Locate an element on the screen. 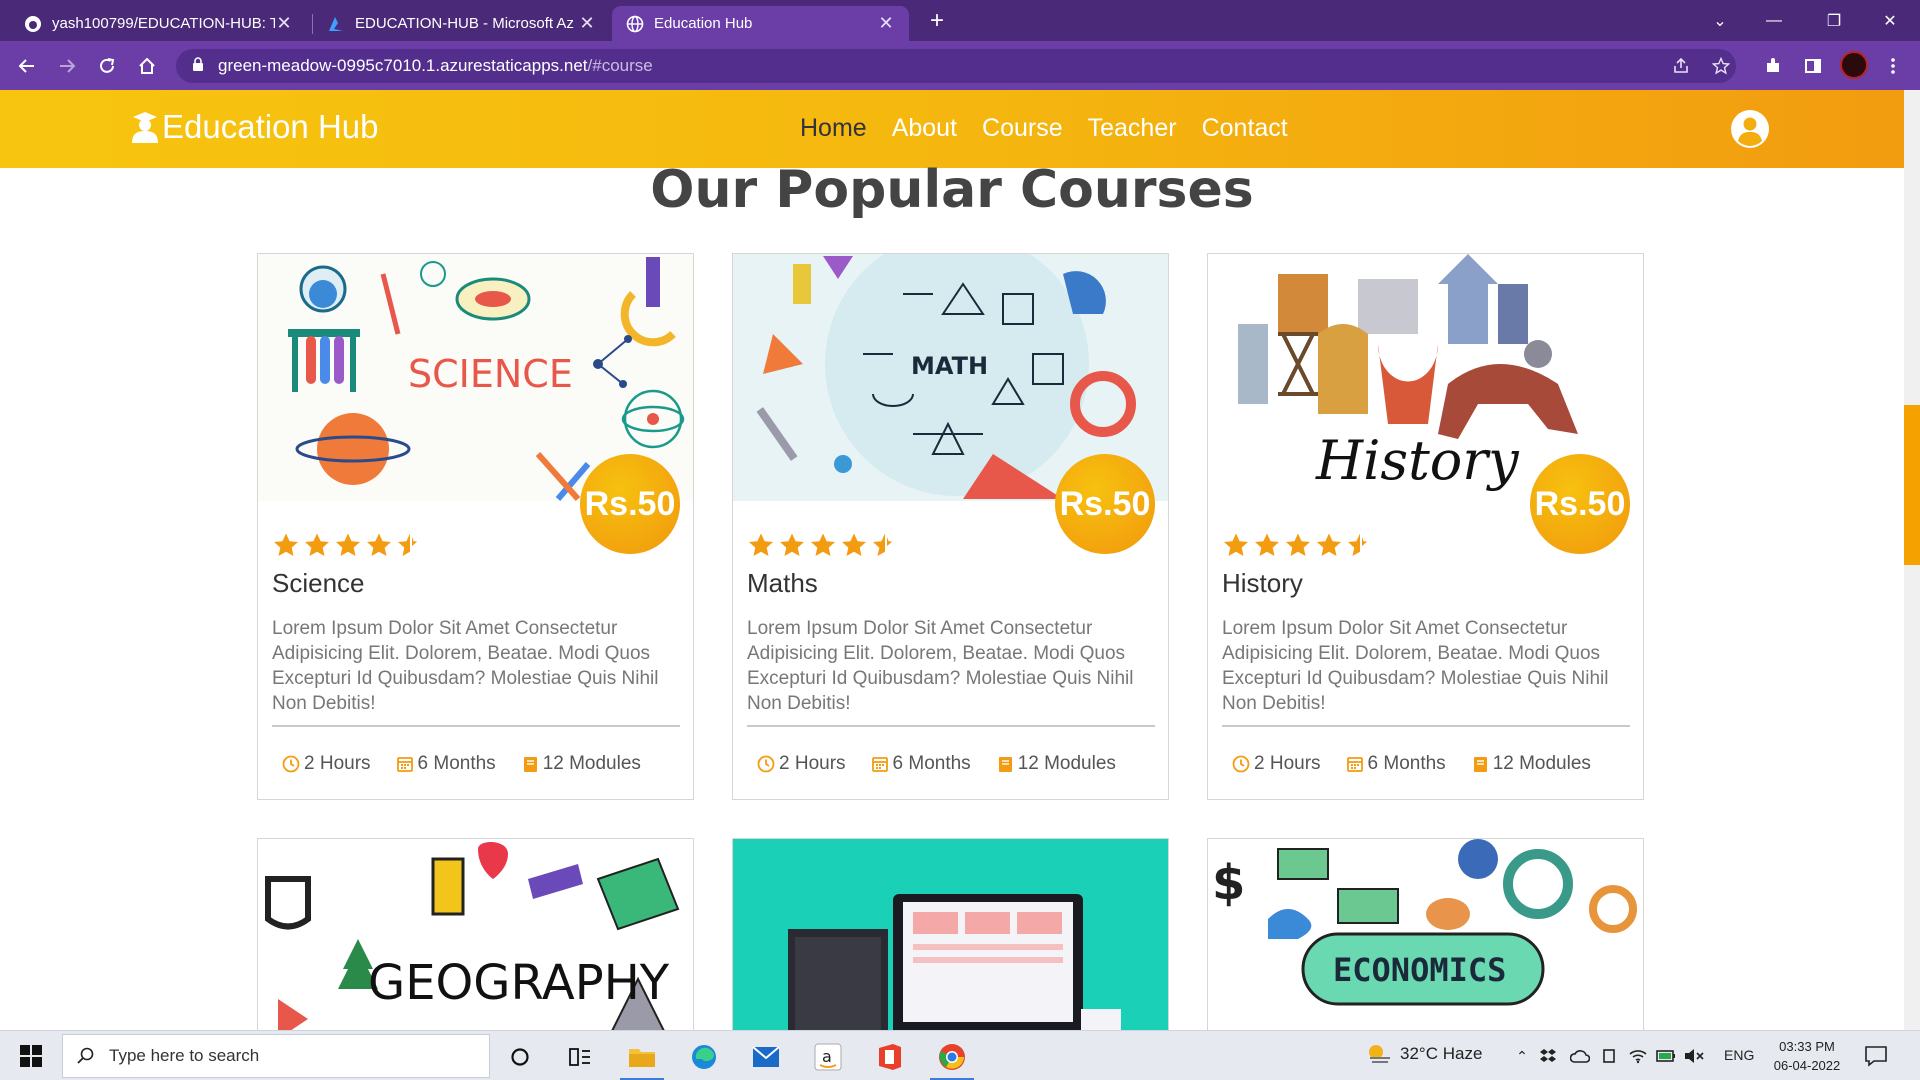 The height and width of the screenshot is (1080, 1920). search-placeholder: Type here to search is located at coordinates (184, 1055).